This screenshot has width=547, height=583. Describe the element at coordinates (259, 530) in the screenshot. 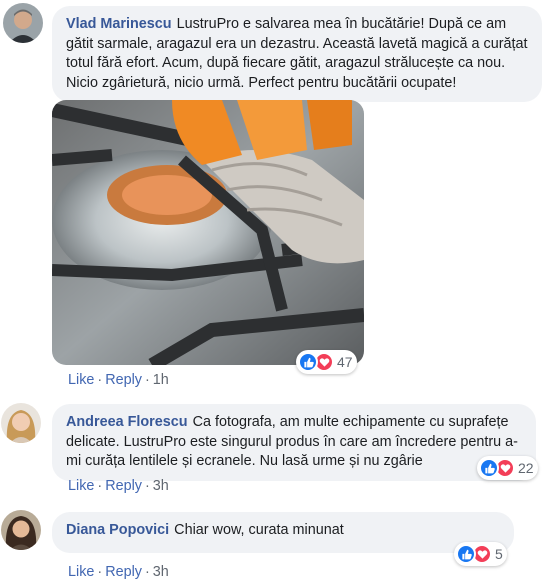

I see `comment-text: Chiar wow, curata minunat` at that location.